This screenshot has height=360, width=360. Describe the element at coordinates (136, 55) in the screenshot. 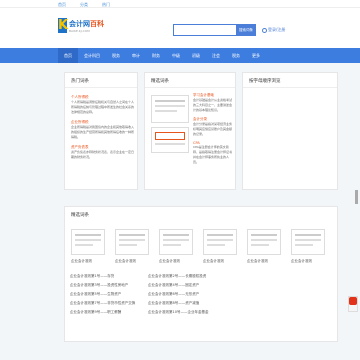

I see `nav-item: 审计` at that location.